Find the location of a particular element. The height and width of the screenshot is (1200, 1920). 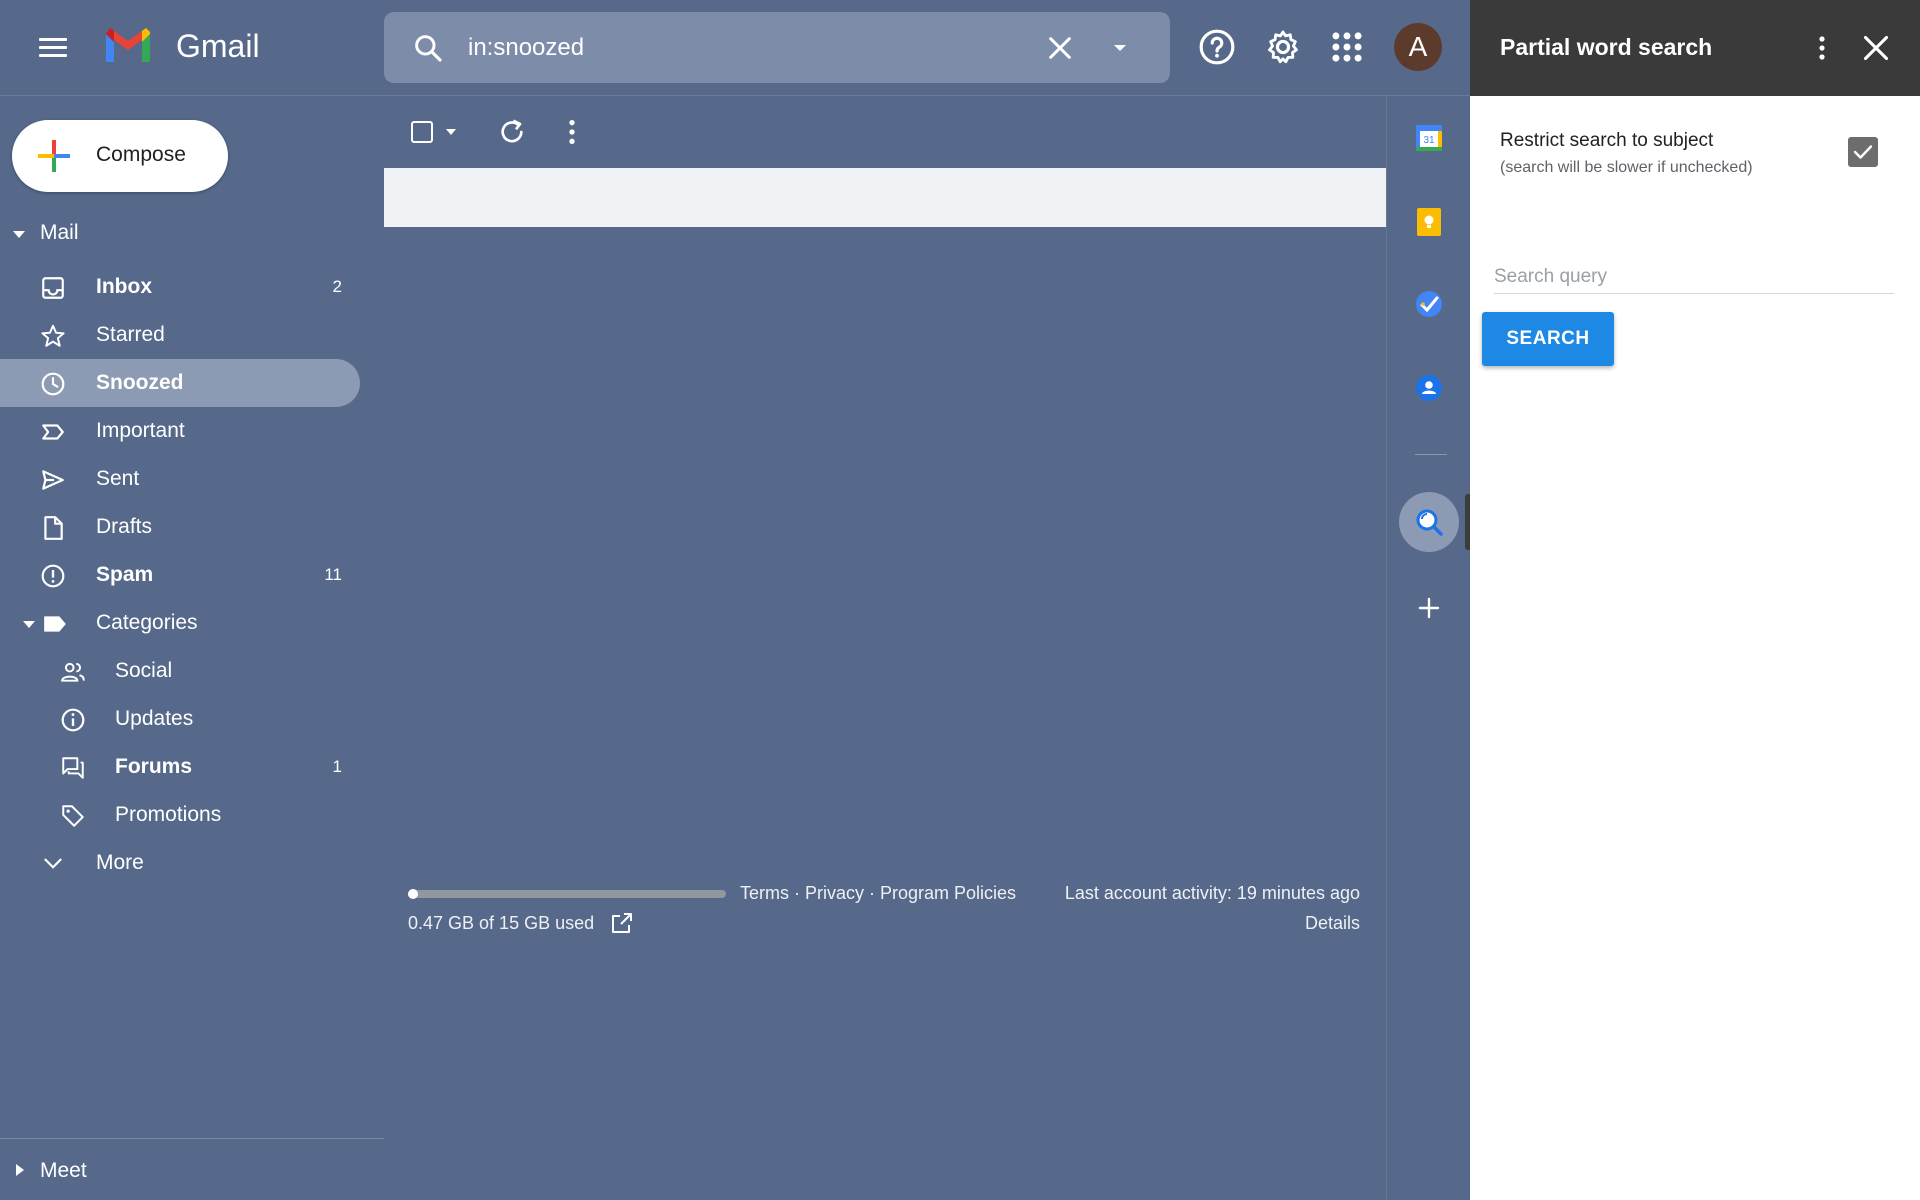

nav-item-snoozed: Snoozed is located at coordinates (180, 383).